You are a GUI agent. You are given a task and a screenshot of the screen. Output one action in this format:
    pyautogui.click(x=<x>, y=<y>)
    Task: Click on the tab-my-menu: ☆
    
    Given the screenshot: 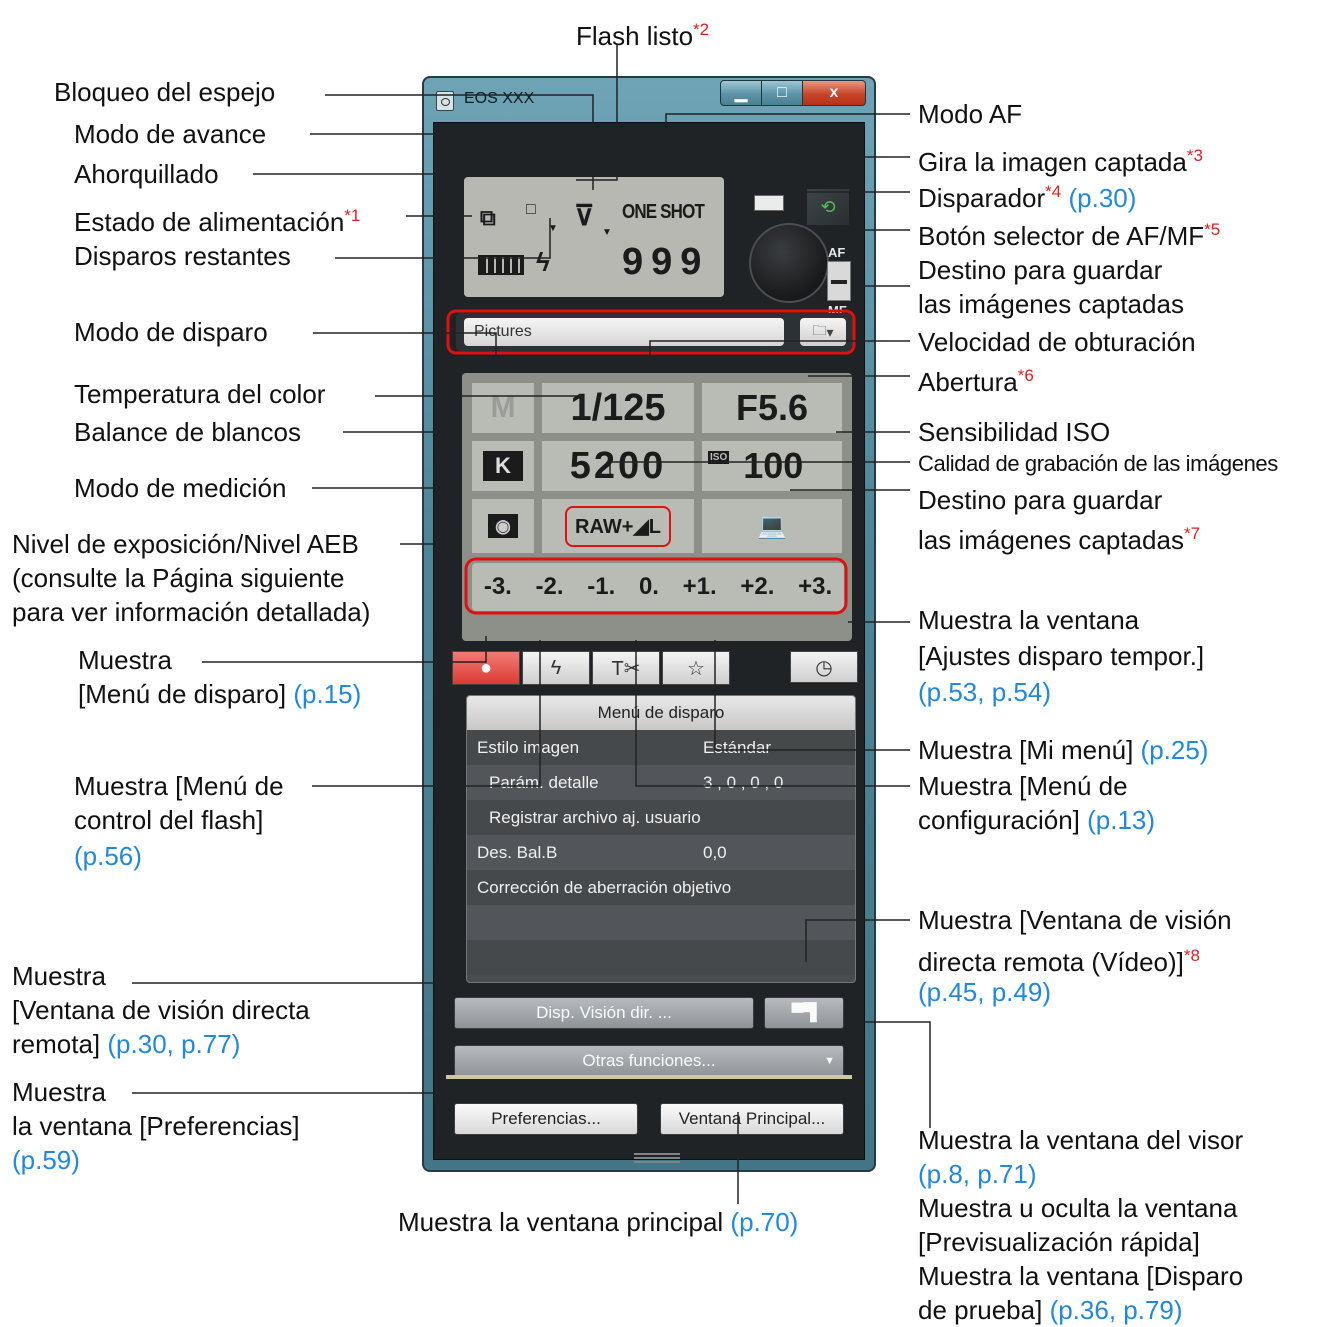 What is the action you would take?
    pyautogui.click(x=696, y=668)
    